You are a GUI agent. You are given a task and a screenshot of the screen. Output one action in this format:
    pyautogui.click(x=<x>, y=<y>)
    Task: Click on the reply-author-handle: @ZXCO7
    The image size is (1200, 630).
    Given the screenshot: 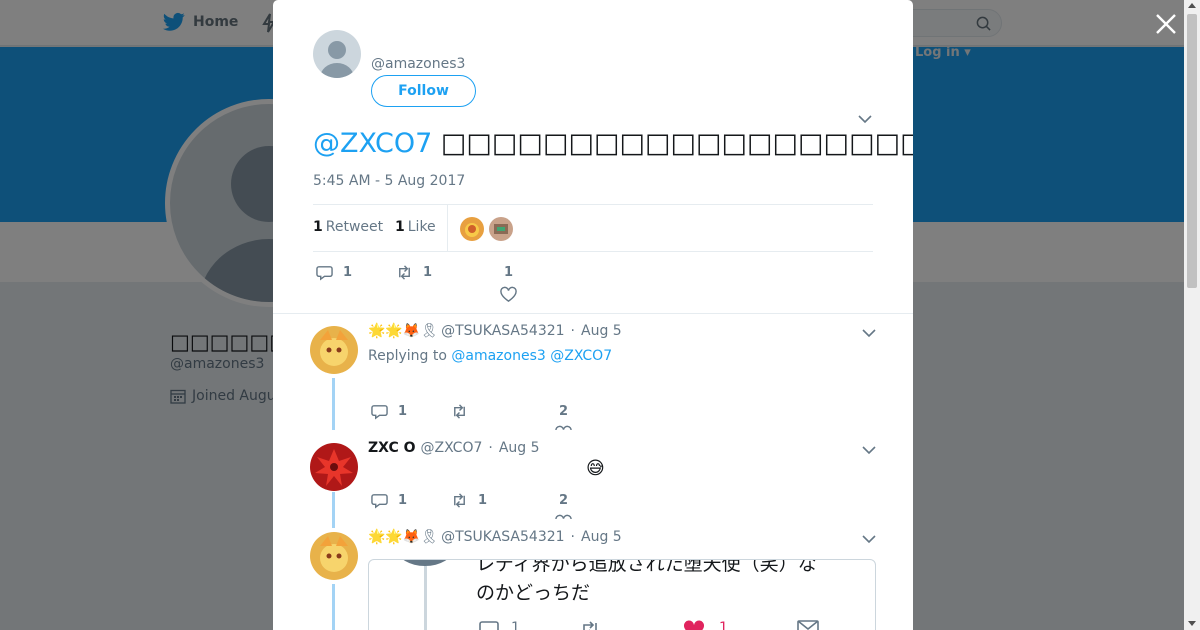 What is the action you would take?
    pyautogui.click(x=452, y=448)
    